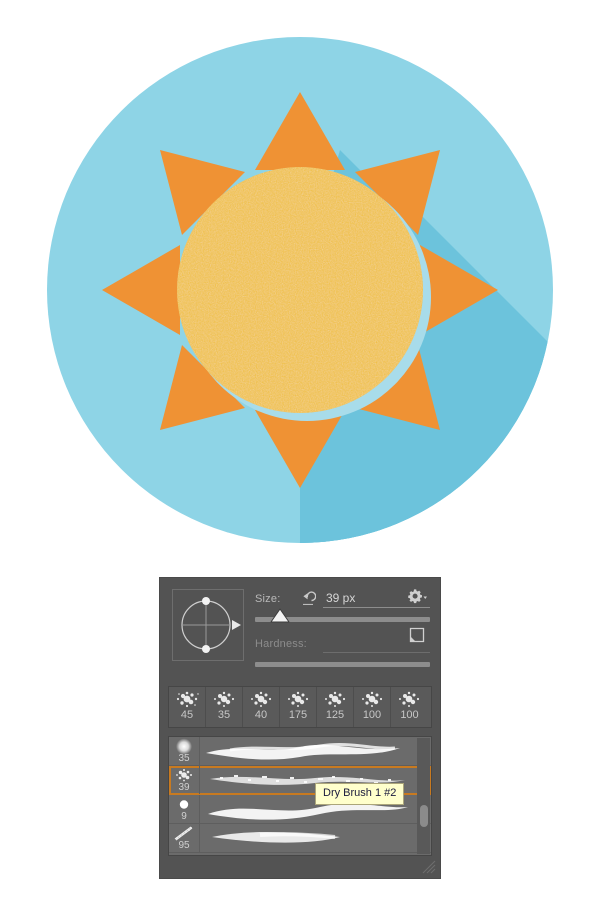  What do you see at coordinates (335, 715) in the screenshot?
I see `preset-size: 125` at bounding box center [335, 715].